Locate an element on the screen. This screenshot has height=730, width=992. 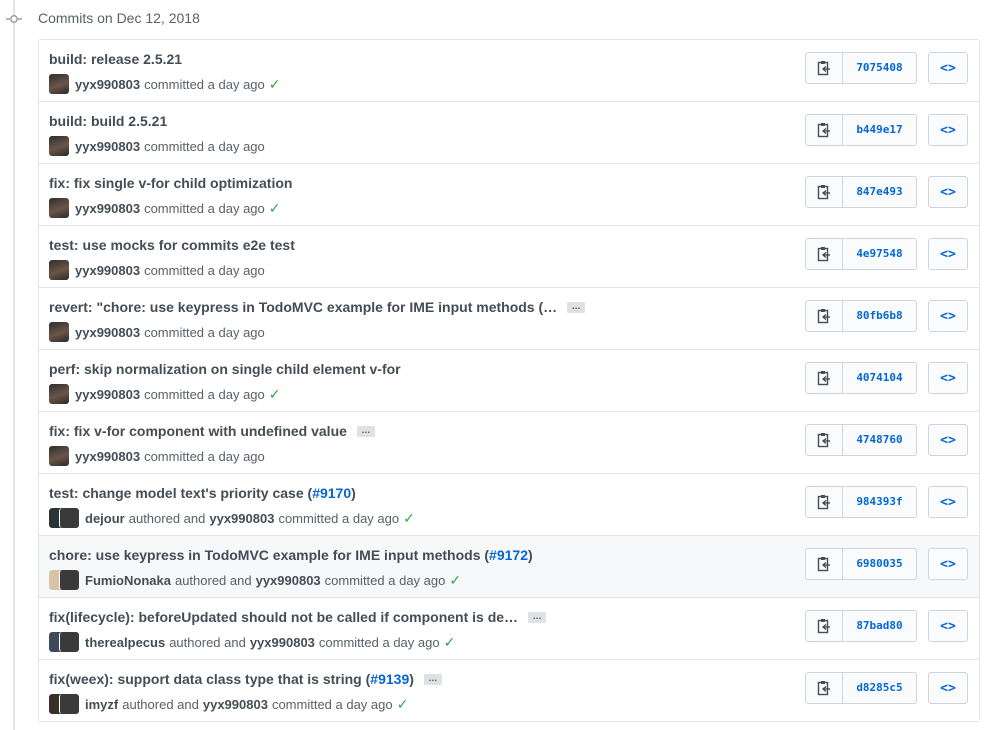
author-link: dejour is located at coordinates (105, 518).